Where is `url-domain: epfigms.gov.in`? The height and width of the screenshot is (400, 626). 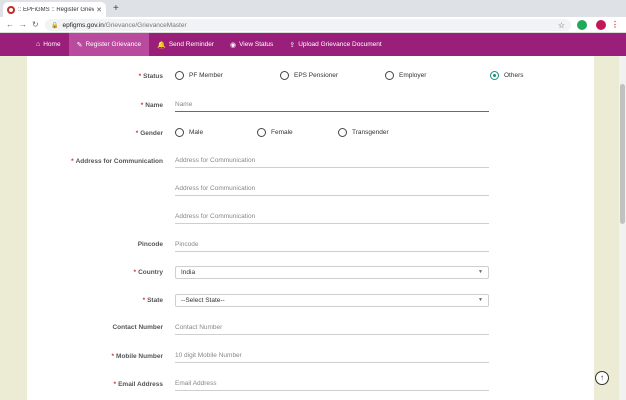 url-domain: epfigms.gov.in is located at coordinates (83, 25).